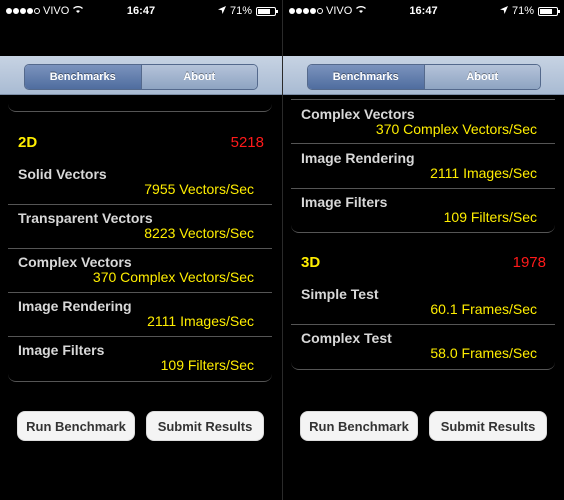 This screenshot has height=500, width=564. I want to click on section-title: 3D, so click(311, 262).